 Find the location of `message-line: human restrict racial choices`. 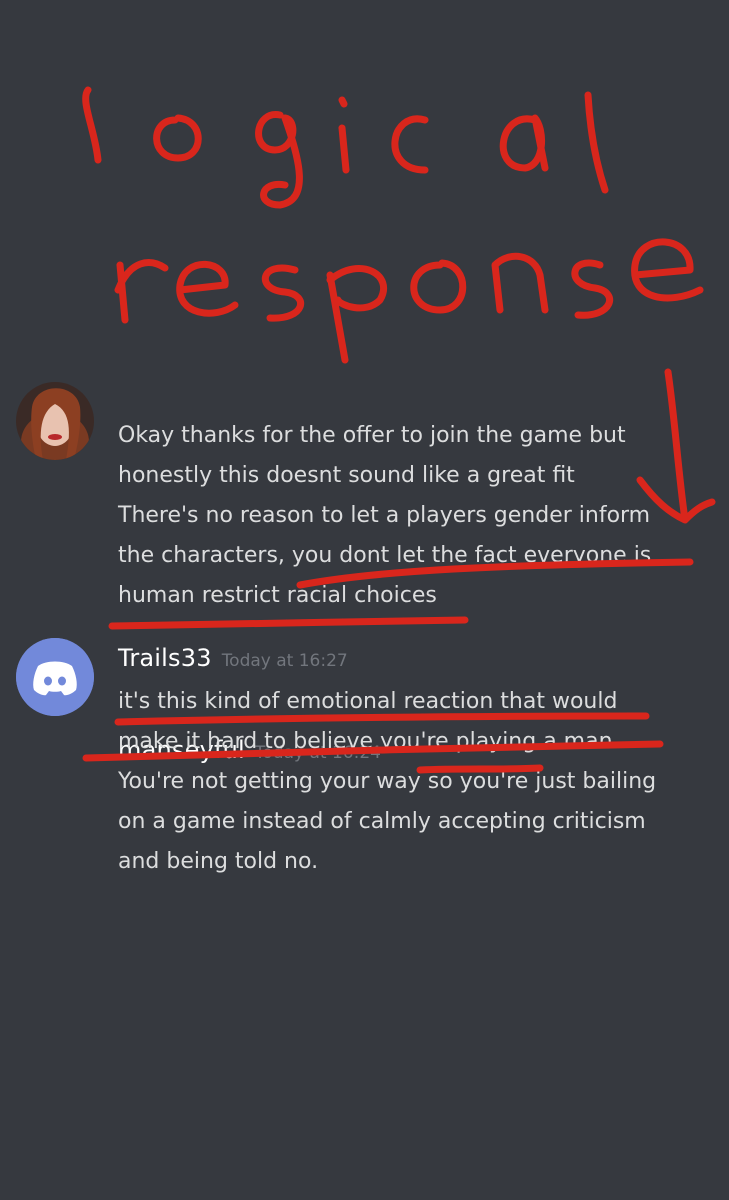

message-line: human restrict racial choices is located at coordinates (277, 595).